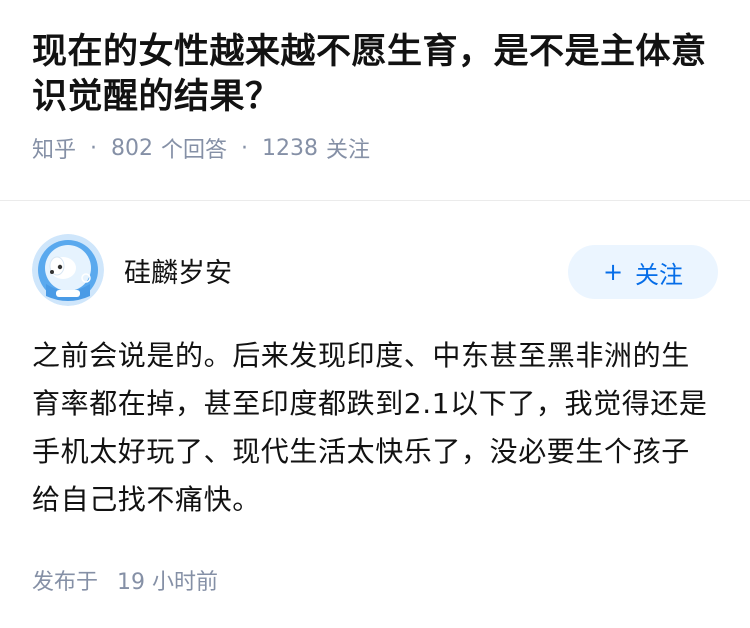 This screenshot has width=750, height=628. Describe the element at coordinates (348, 150) in the screenshot. I see `follows-label: 关注` at that location.